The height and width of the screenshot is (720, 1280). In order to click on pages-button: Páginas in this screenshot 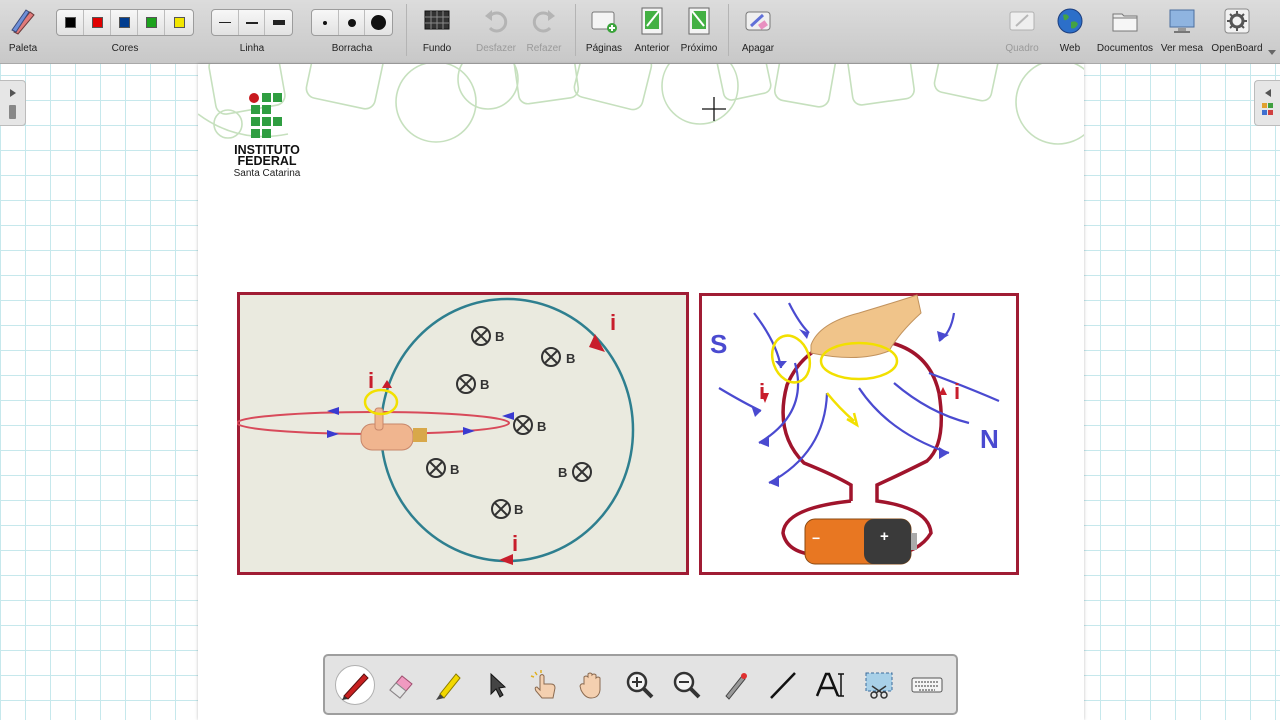, I will do `click(604, 32)`.